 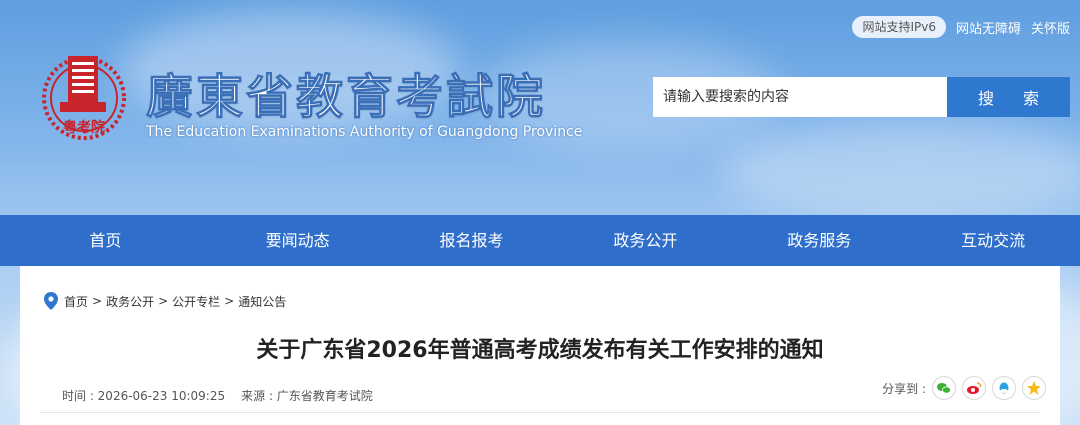 I want to click on location-pin-icon, so click(x=51, y=301).